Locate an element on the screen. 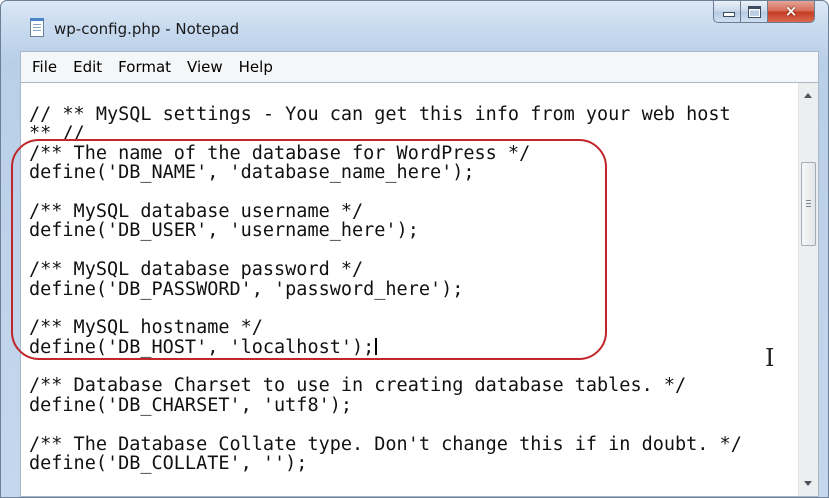 Image resolution: width=829 pixels, height=498 pixels. menu-view: View is located at coordinates (205, 67).